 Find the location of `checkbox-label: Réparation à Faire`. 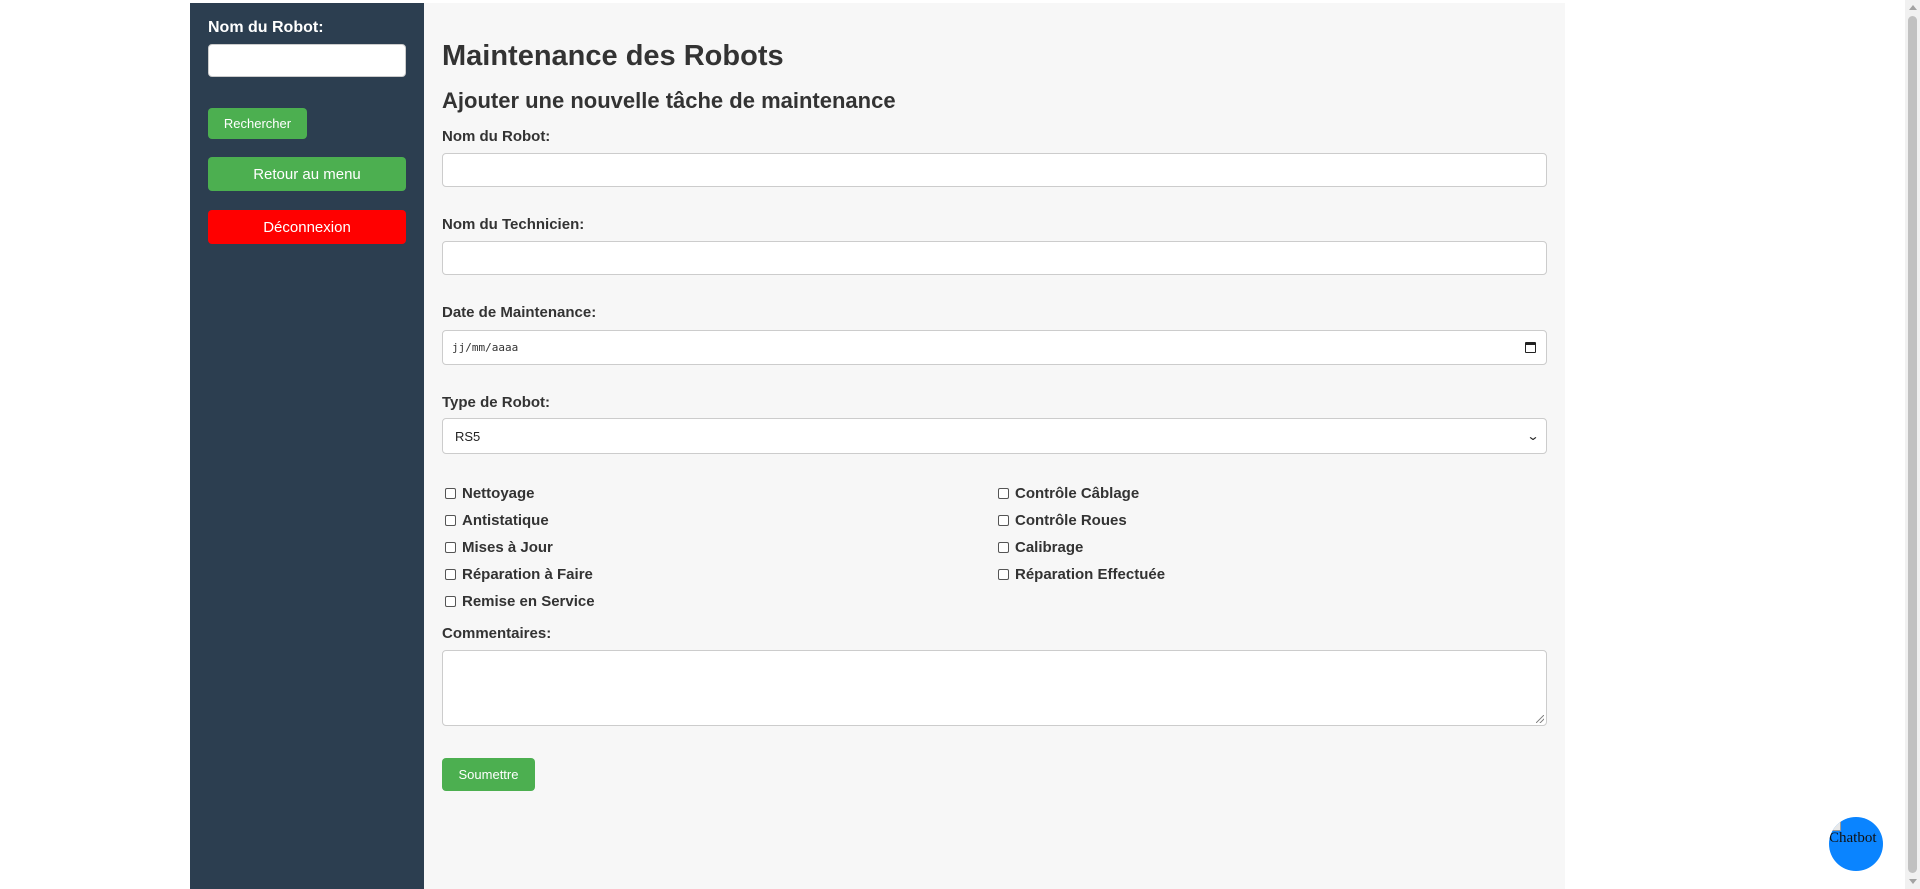

checkbox-label: Réparation à Faire is located at coordinates (527, 574).